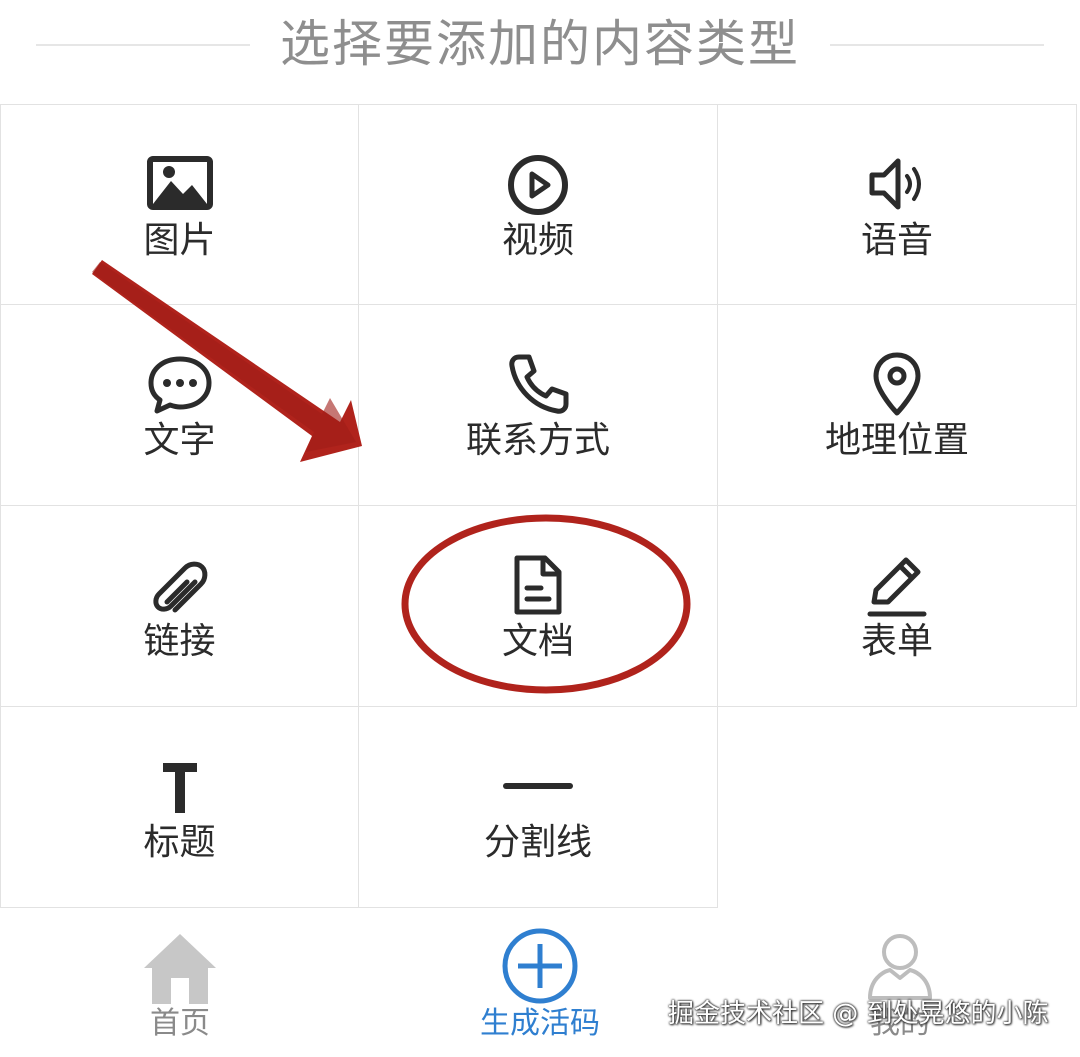  I want to click on content-type-document: 文档, so click(538, 606).